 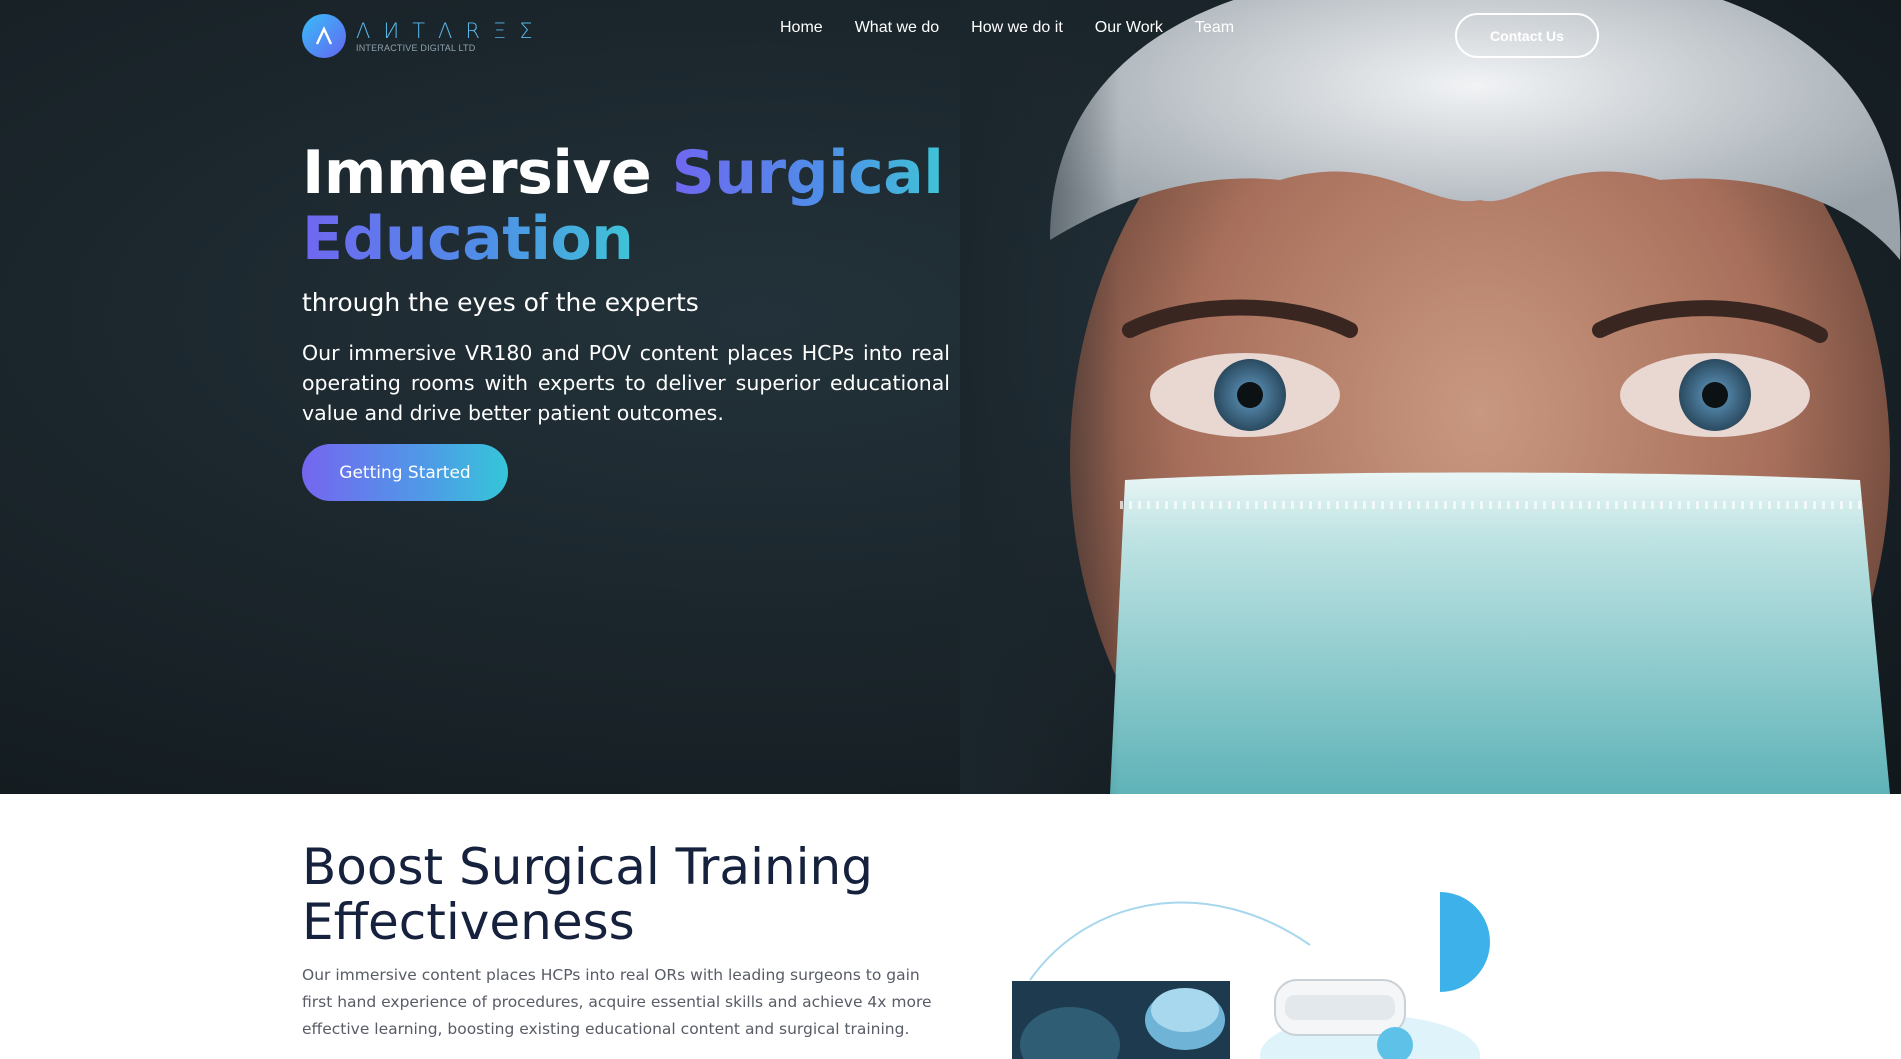 I want to click on antares-logo-icon, so click(x=324, y=36).